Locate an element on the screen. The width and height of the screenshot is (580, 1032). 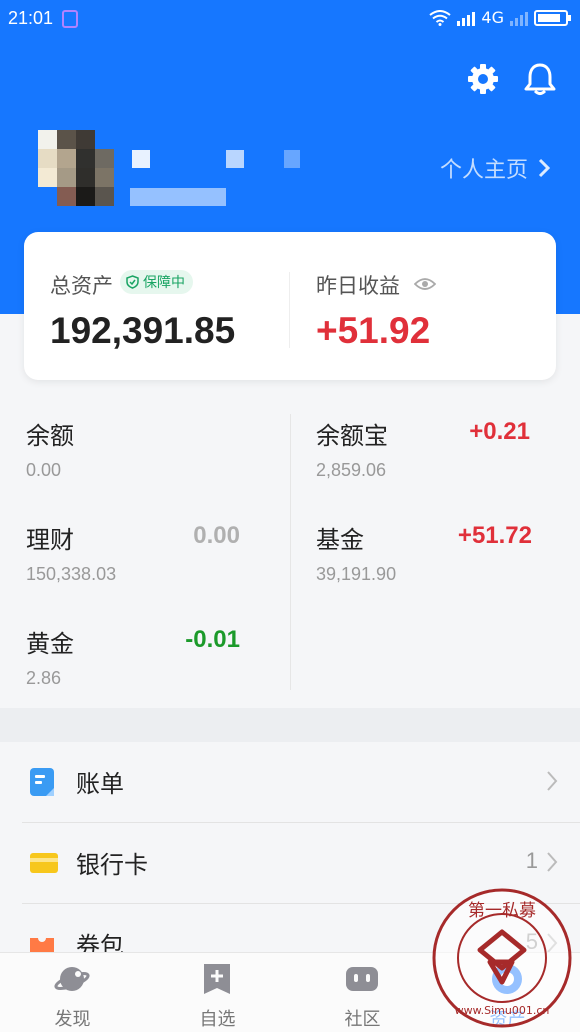
watermark-stamp: 第一私募 www.Simu001.cn is located at coordinates (502, 958).